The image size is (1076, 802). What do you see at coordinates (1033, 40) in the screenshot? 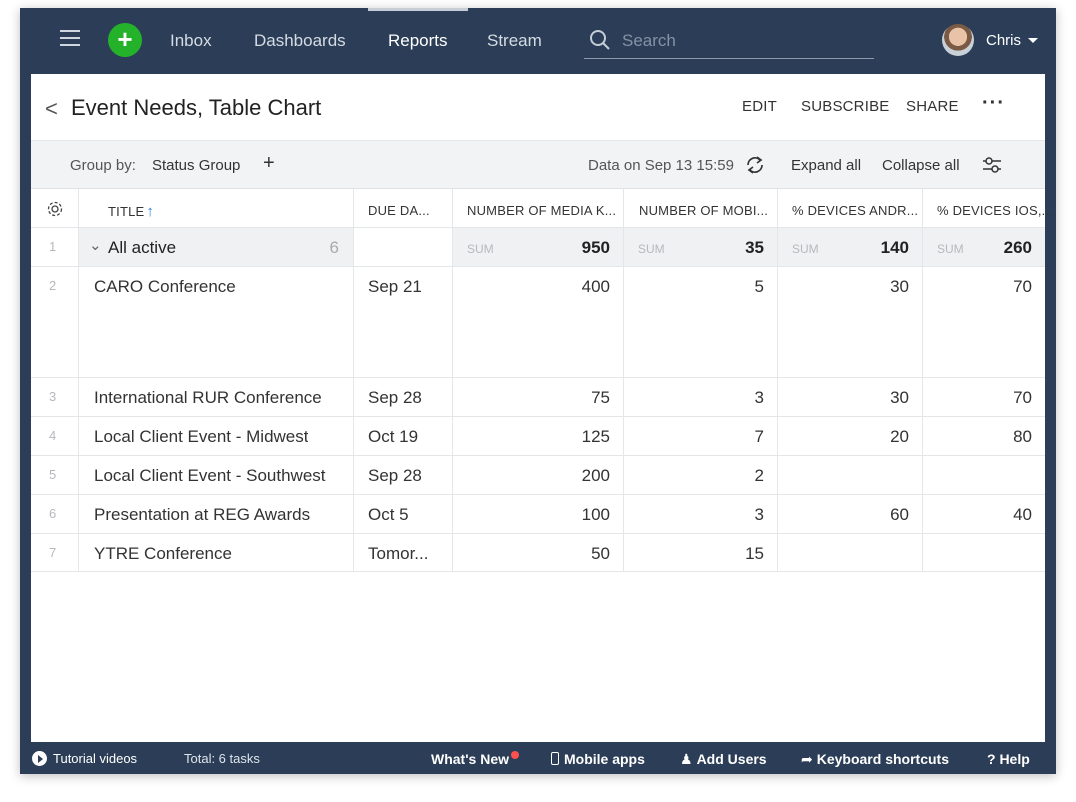
I see `user-menu-caret-icon` at bounding box center [1033, 40].